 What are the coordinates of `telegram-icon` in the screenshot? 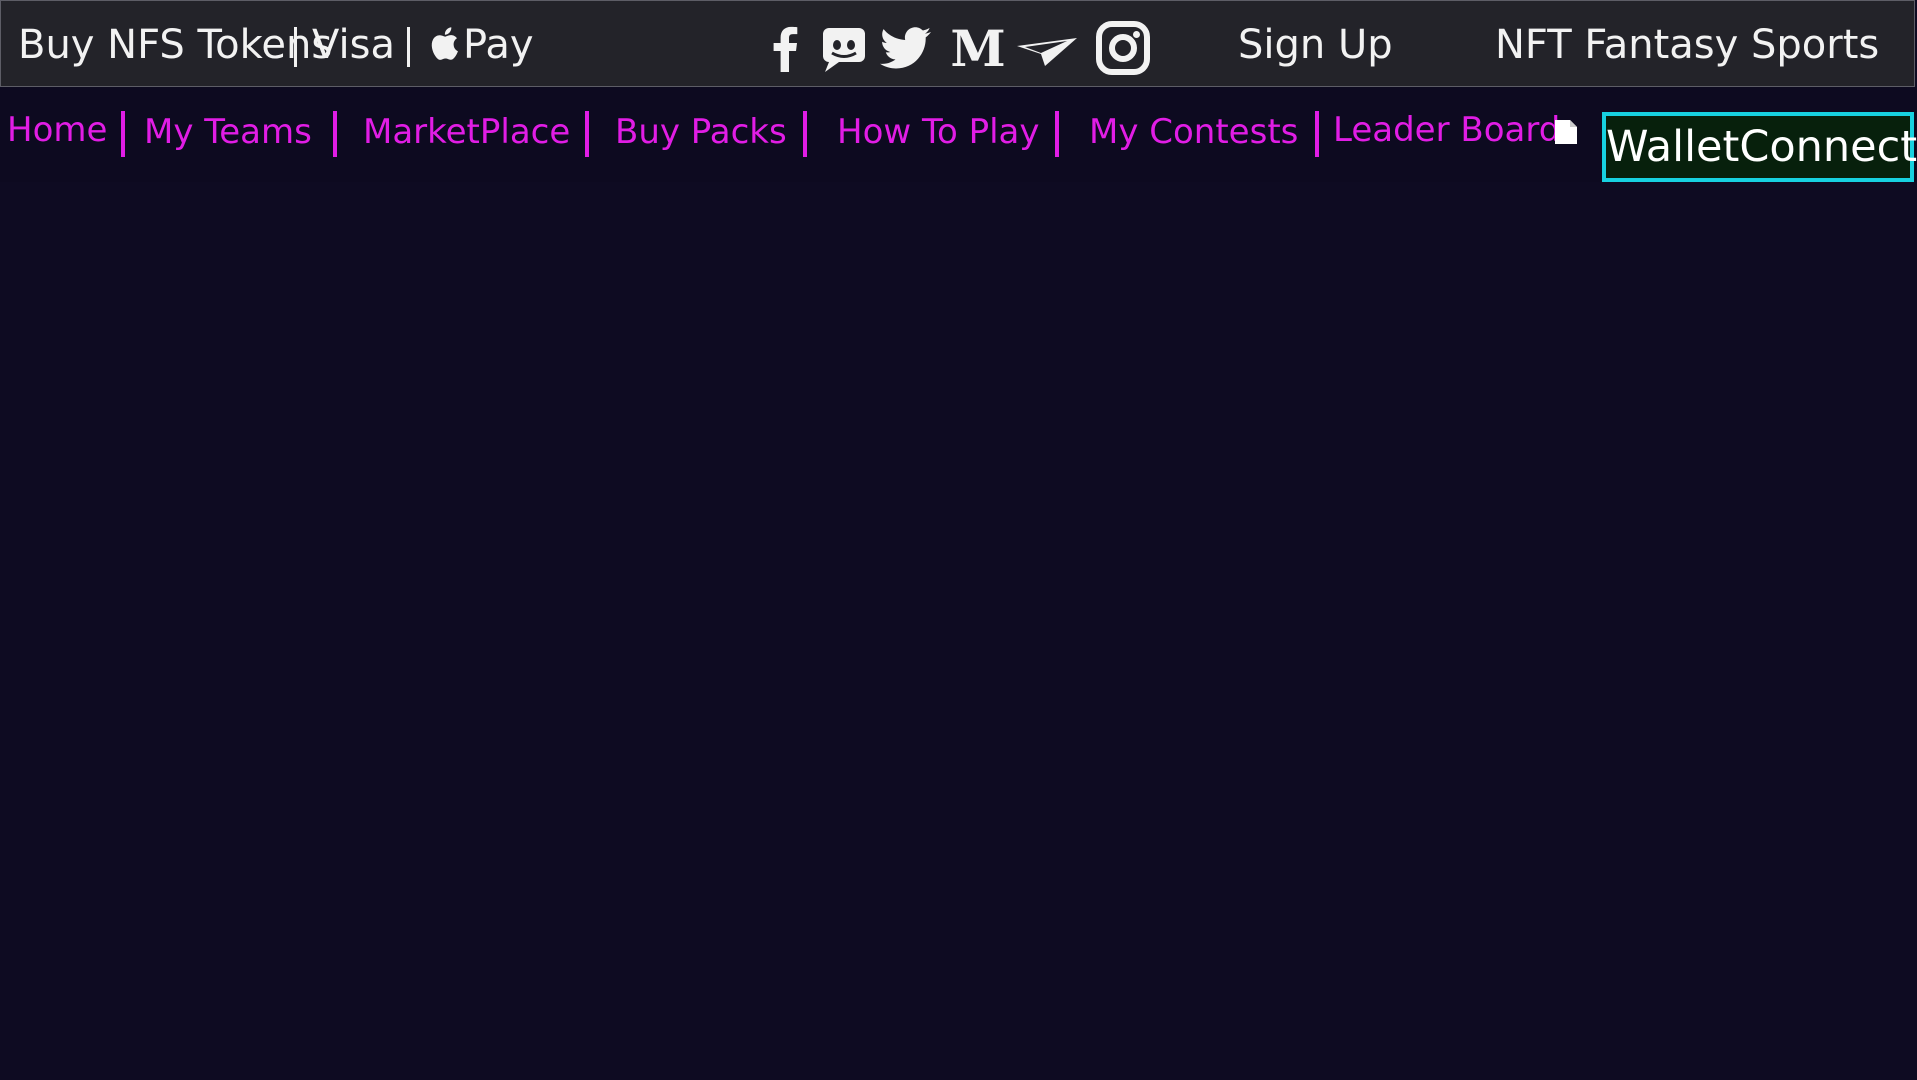 It's located at (1047, 48).